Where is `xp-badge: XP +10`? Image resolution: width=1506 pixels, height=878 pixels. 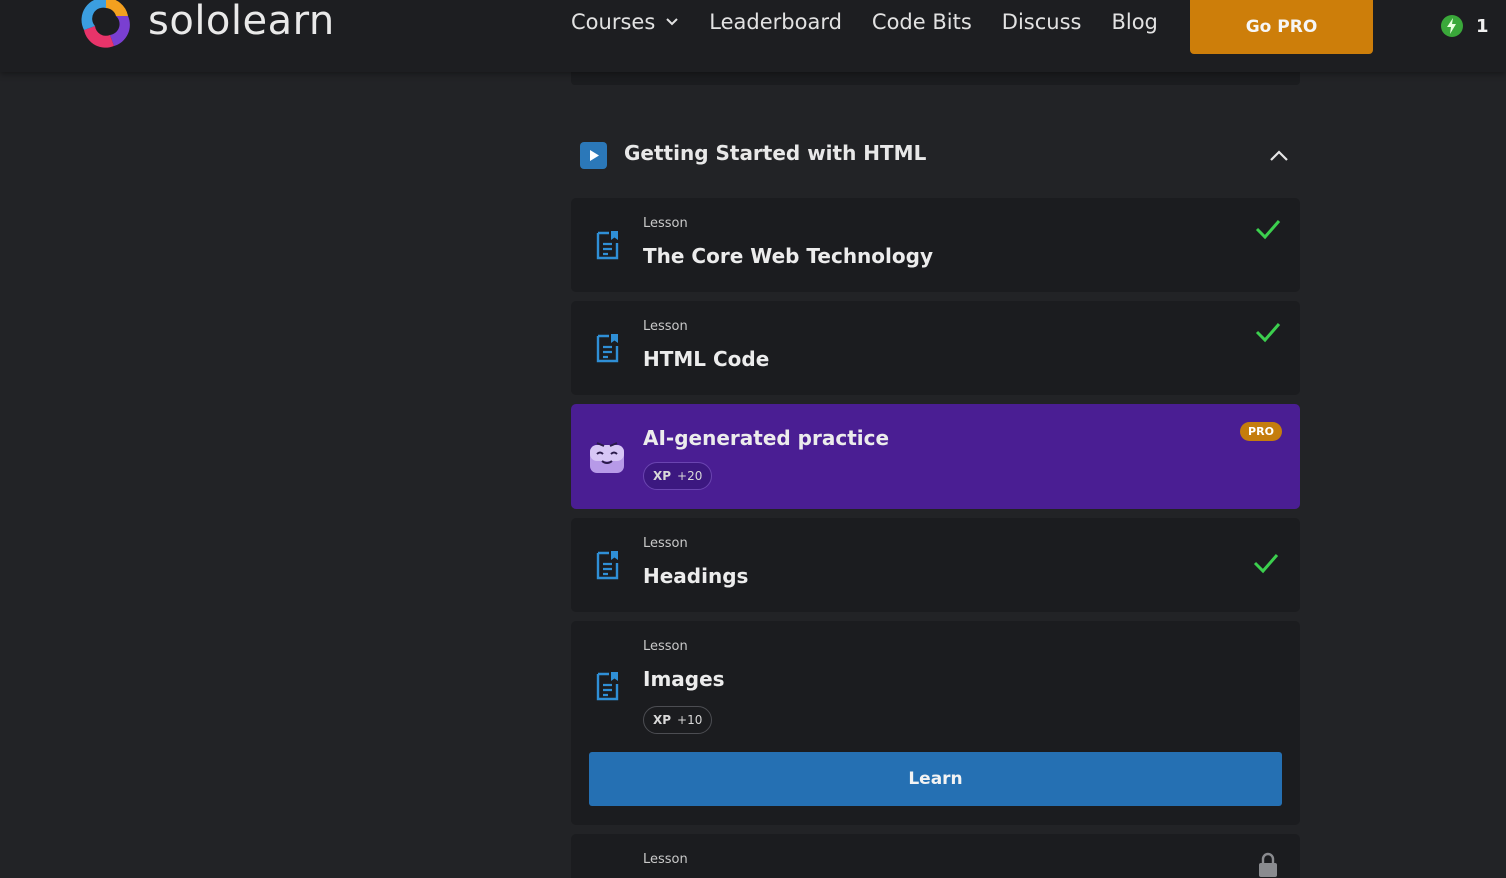 xp-badge: XP +10 is located at coordinates (678, 720).